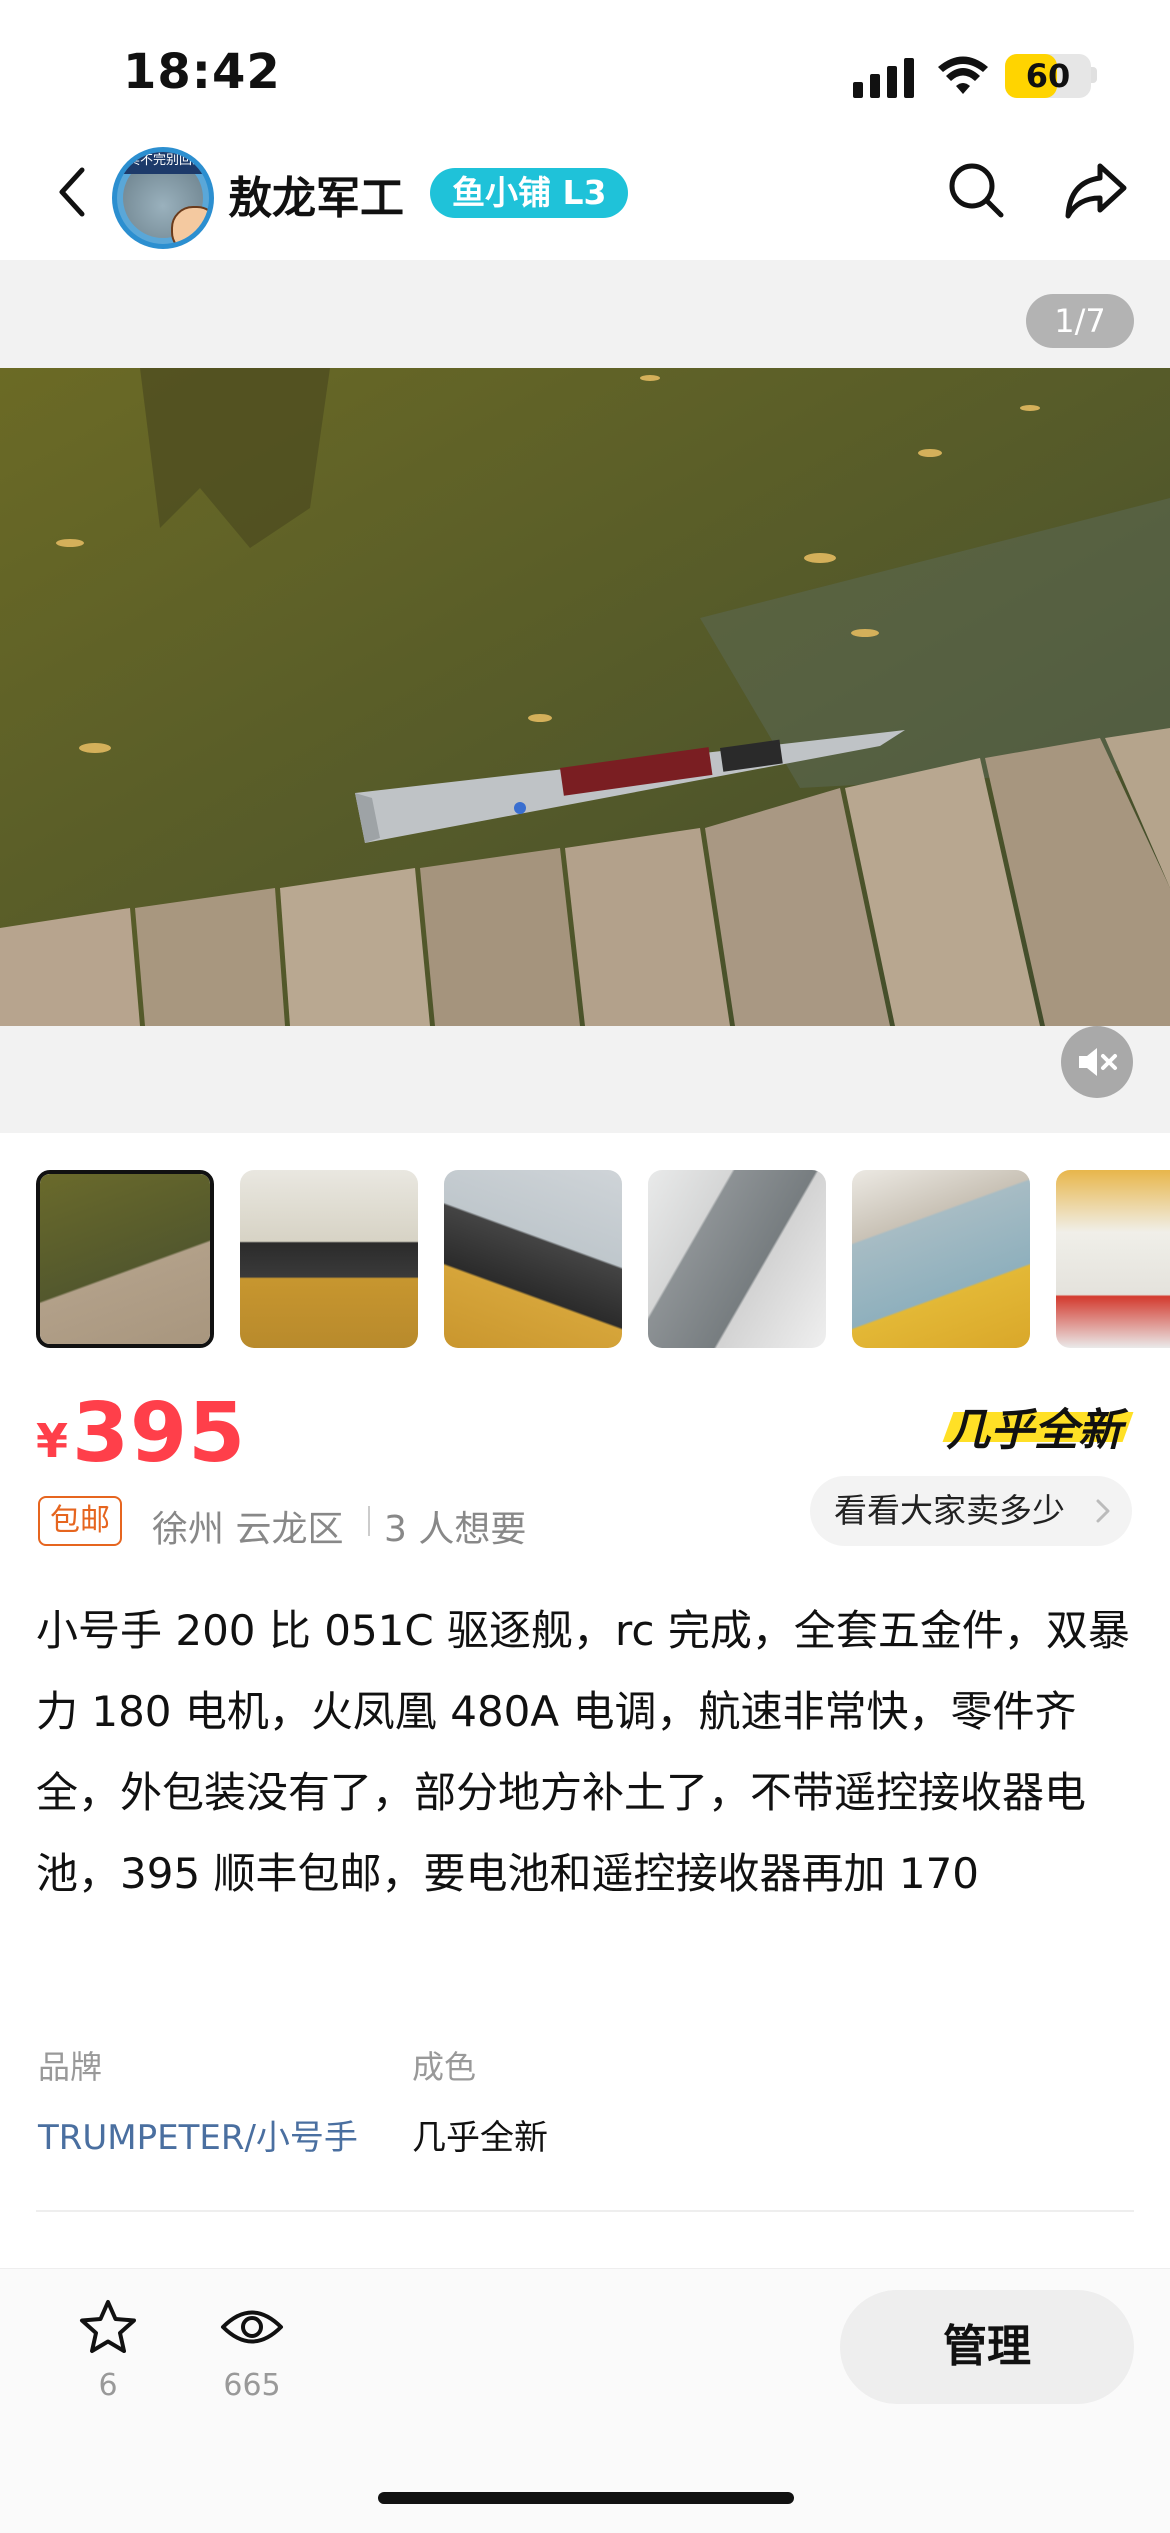  Describe the element at coordinates (1103, 1511) in the screenshot. I see `chevron-right-icon` at that location.